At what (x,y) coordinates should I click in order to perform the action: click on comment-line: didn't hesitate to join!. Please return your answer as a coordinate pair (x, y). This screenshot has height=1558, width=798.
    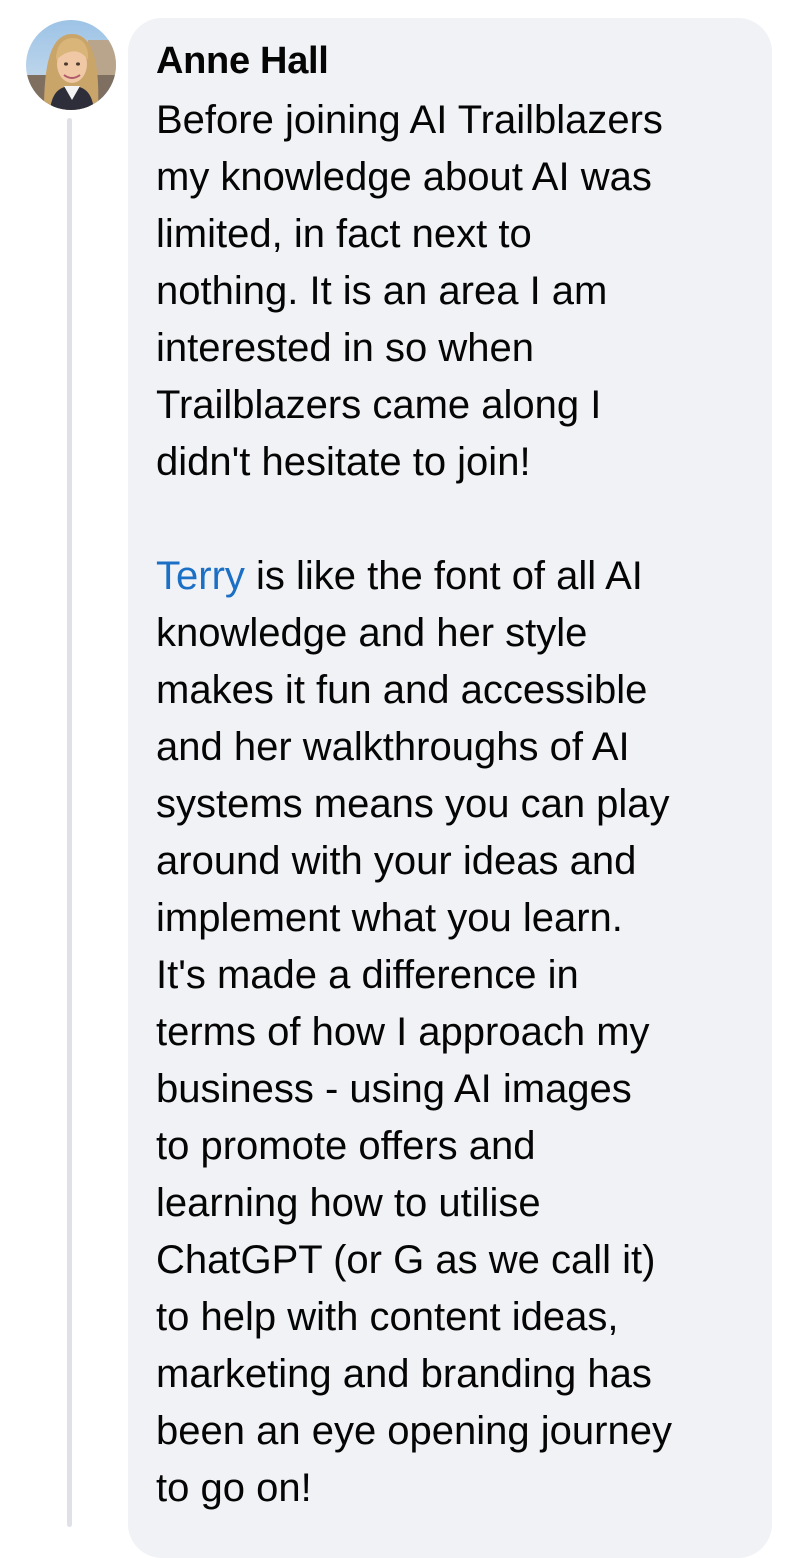
    Looking at the image, I should click on (343, 462).